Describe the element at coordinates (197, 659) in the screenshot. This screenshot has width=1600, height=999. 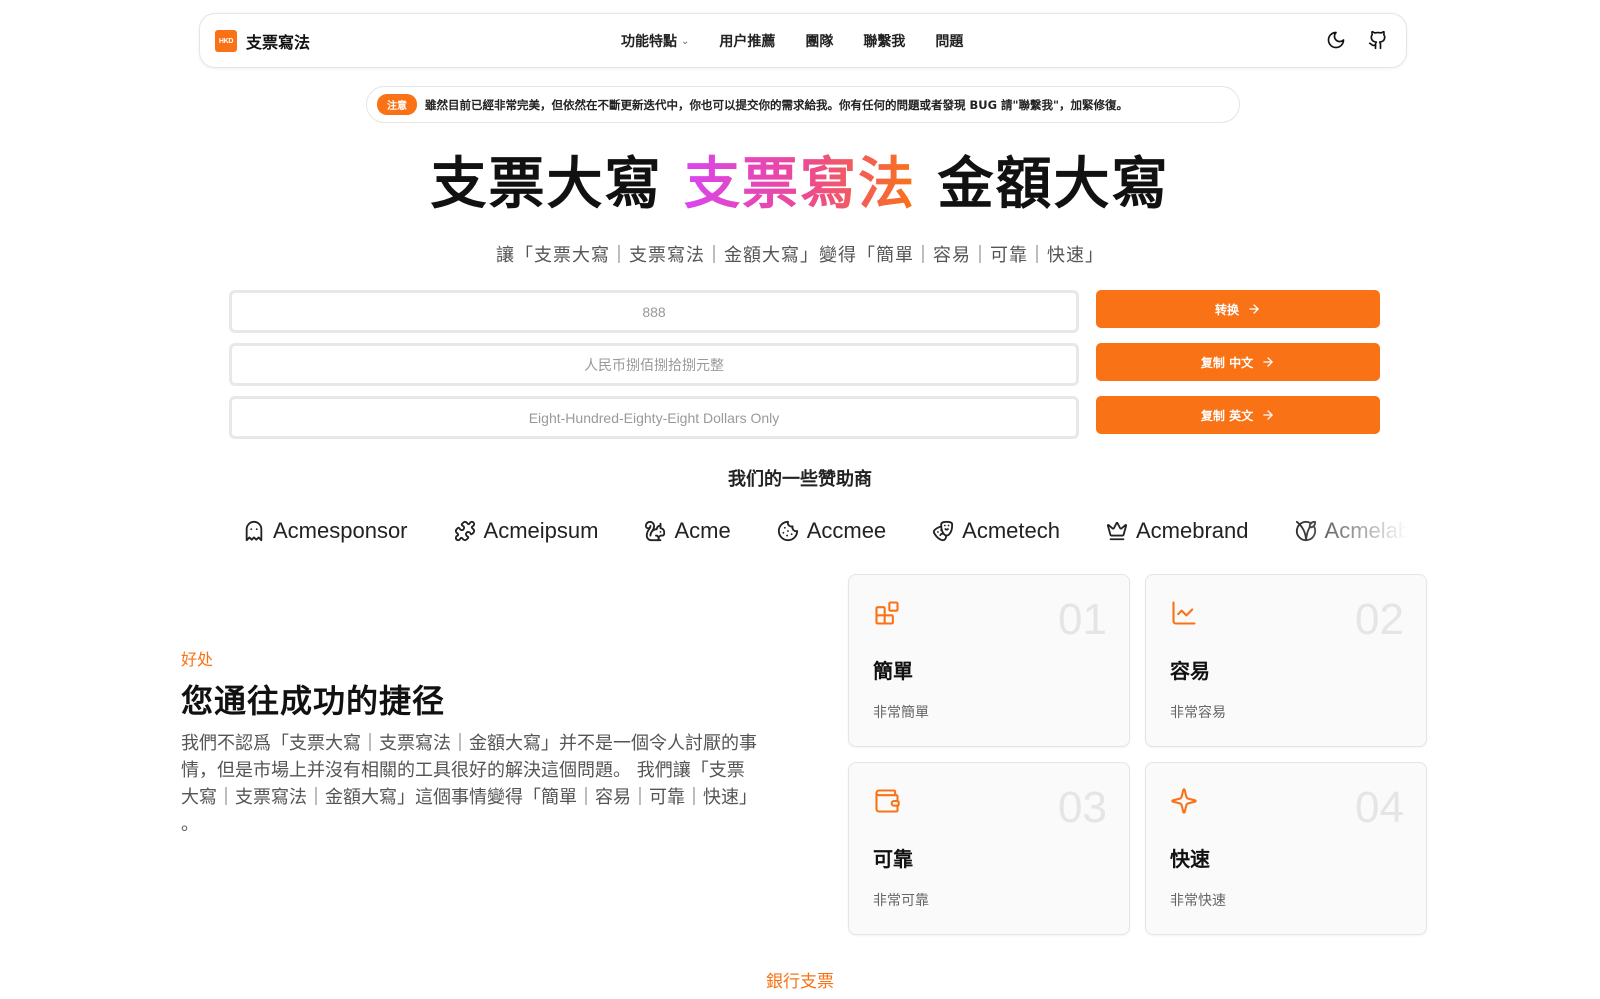
I see `benefits-eyebrow: 好处` at that location.